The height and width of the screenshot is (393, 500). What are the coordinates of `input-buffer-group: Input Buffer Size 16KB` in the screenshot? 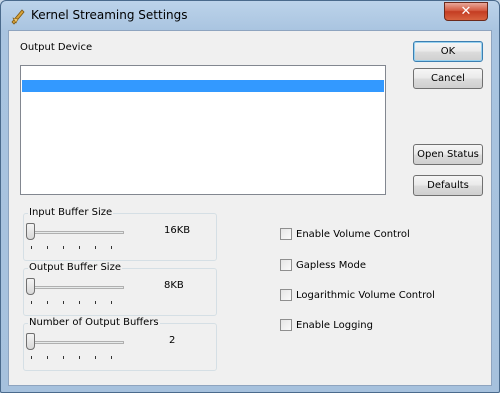 It's located at (120, 234).